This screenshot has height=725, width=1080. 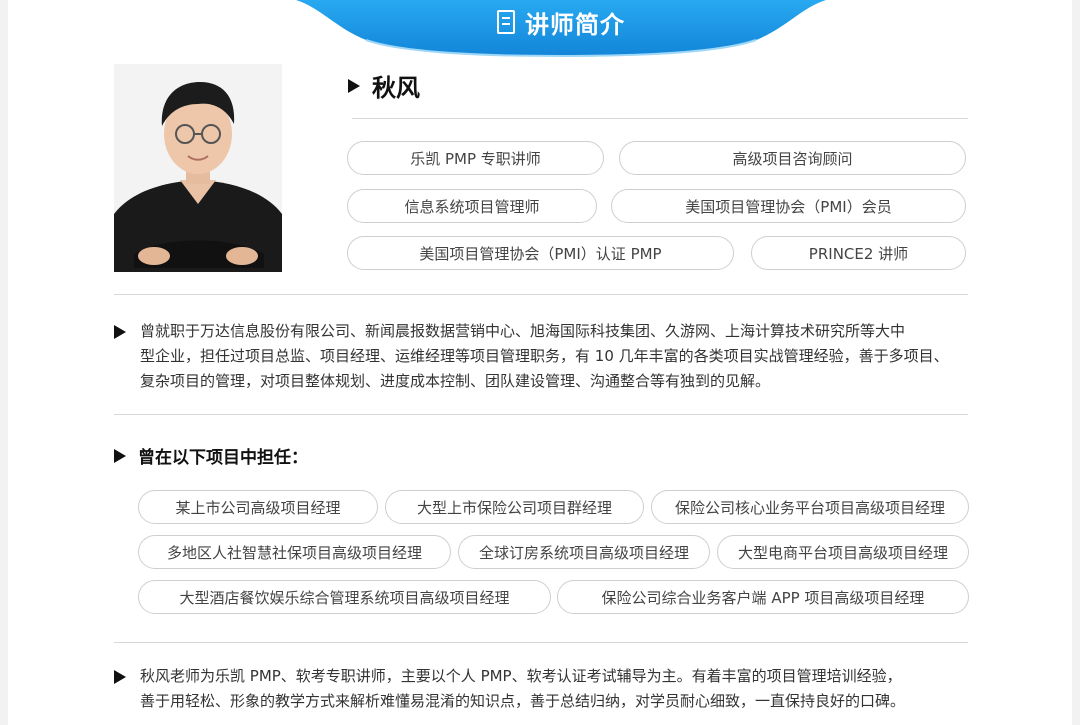 I want to click on credential-tag: 信息系统项目管理师, so click(x=472, y=206).